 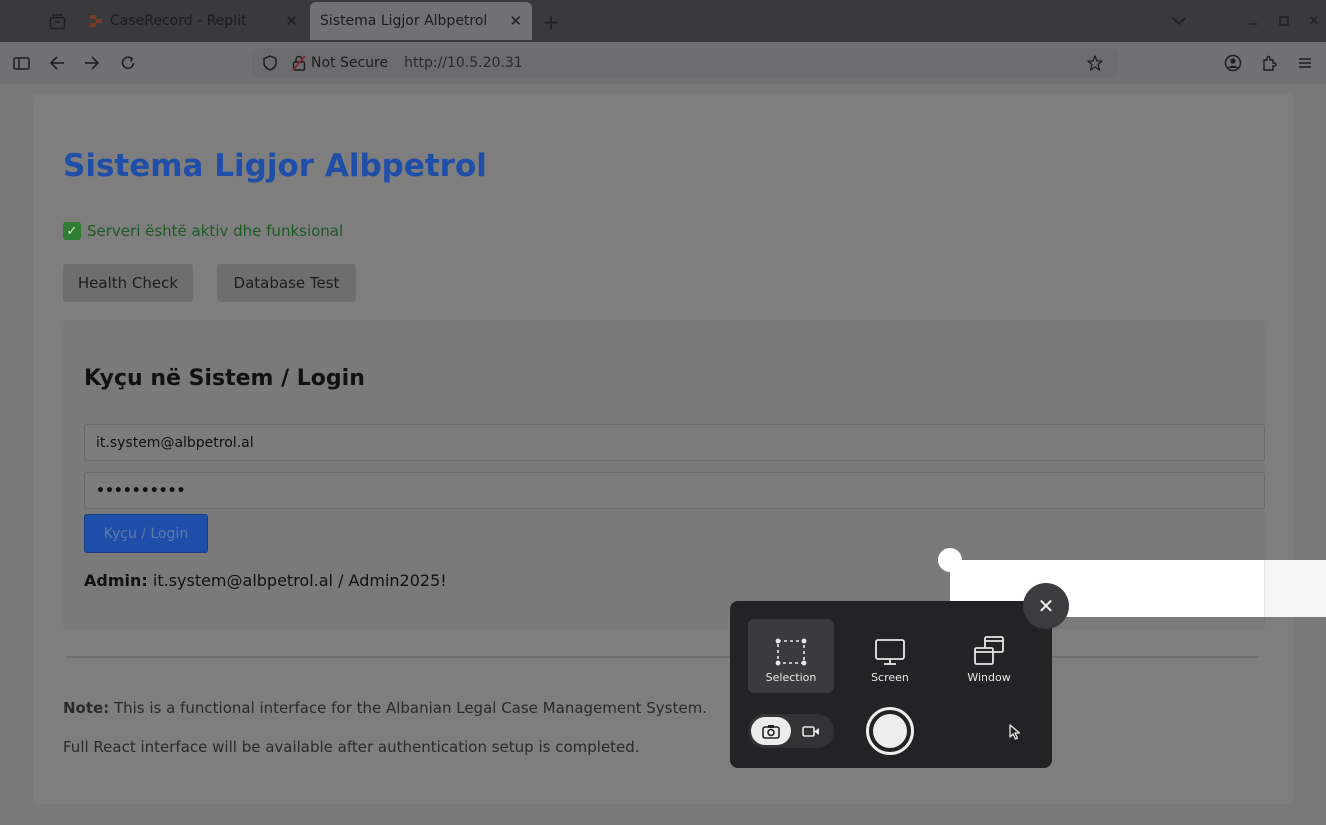 I want to click on monitor-icon, so click(x=890, y=652).